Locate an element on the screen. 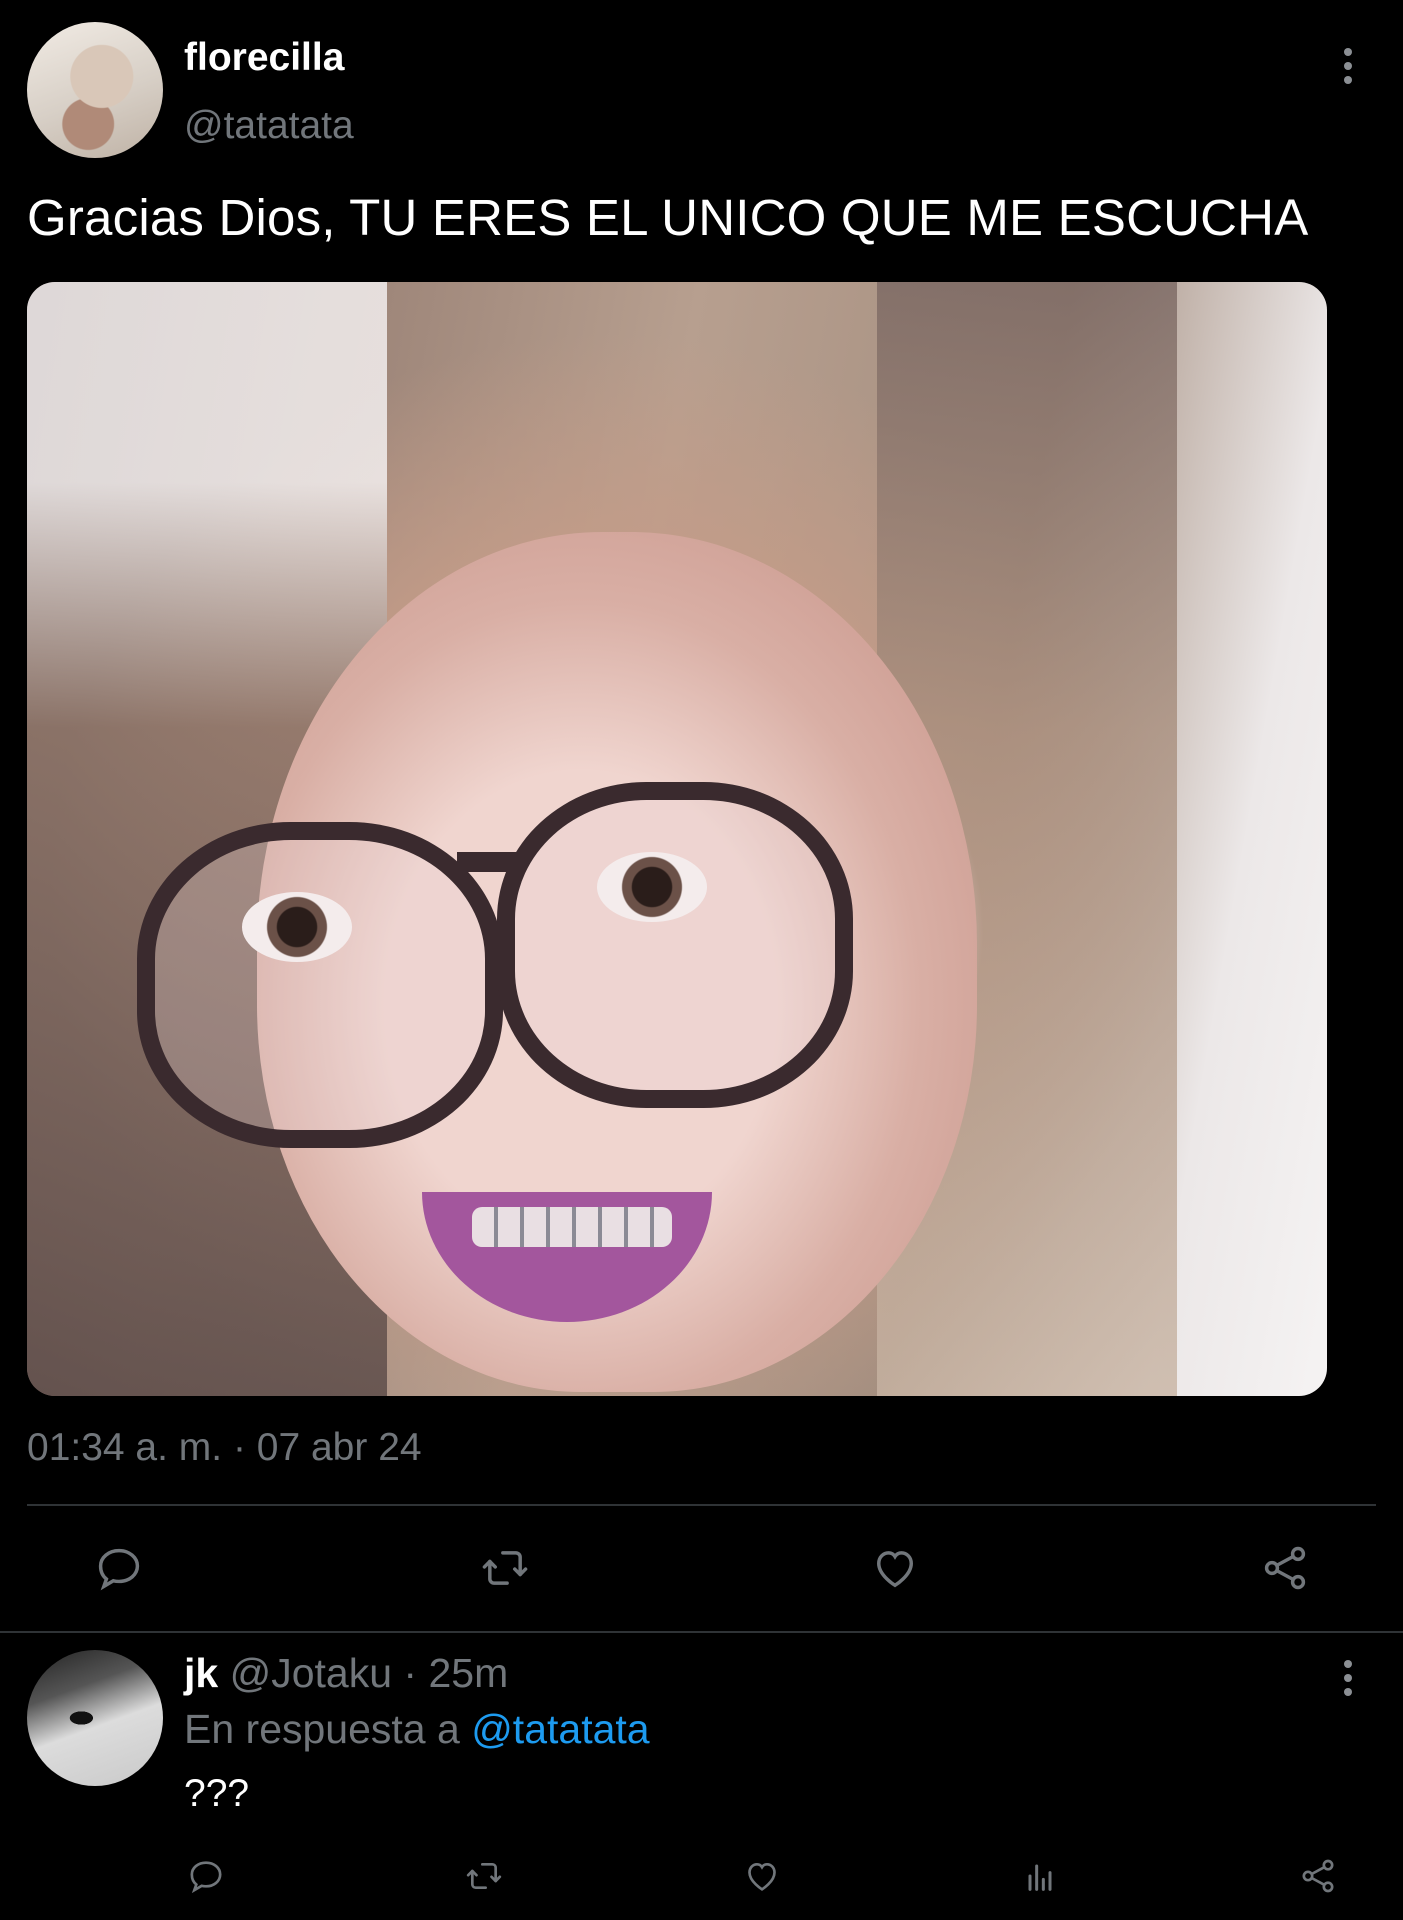 The height and width of the screenshot is (1920, 1403). reply-author-avatar is located at coordinates (95, 1718).